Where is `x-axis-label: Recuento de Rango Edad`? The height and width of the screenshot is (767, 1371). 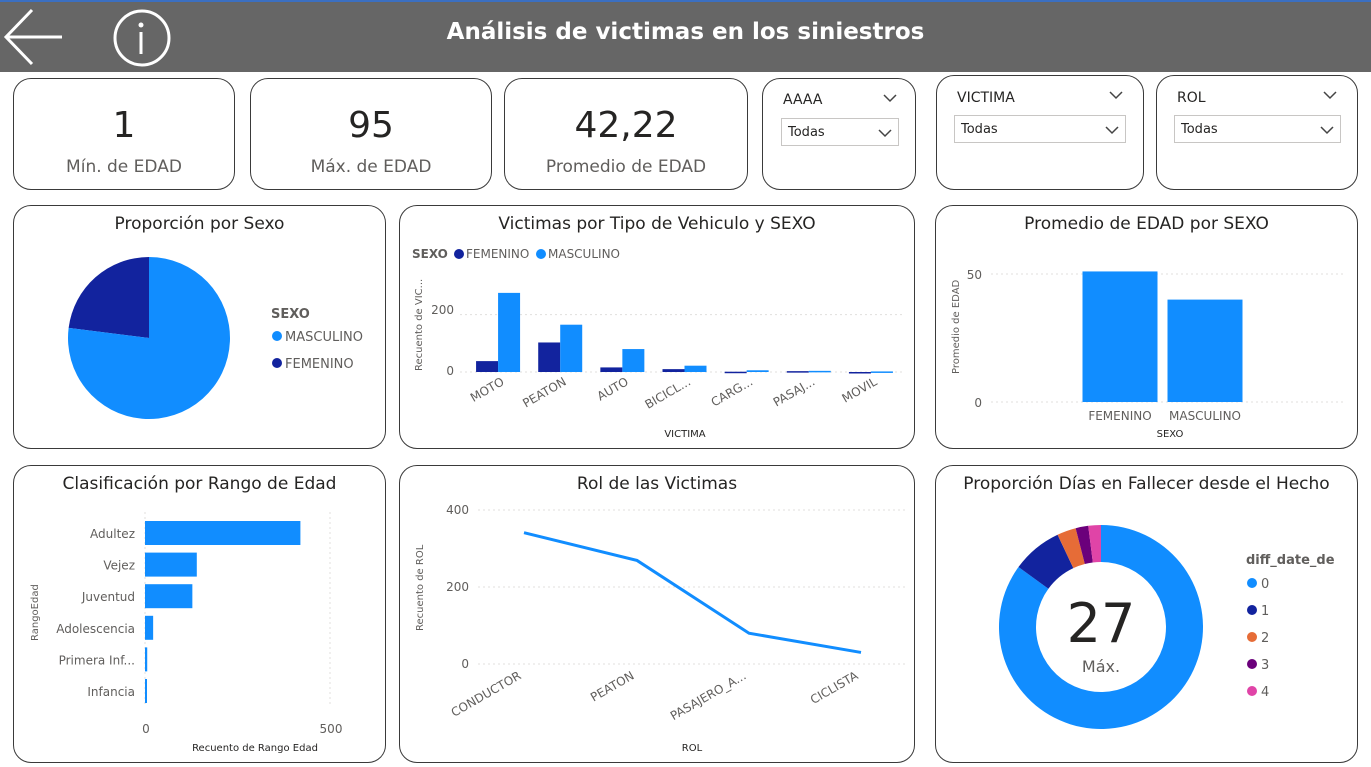
x-axis-label: Recuento de Rango Edad is located at coordinates (255, 748).